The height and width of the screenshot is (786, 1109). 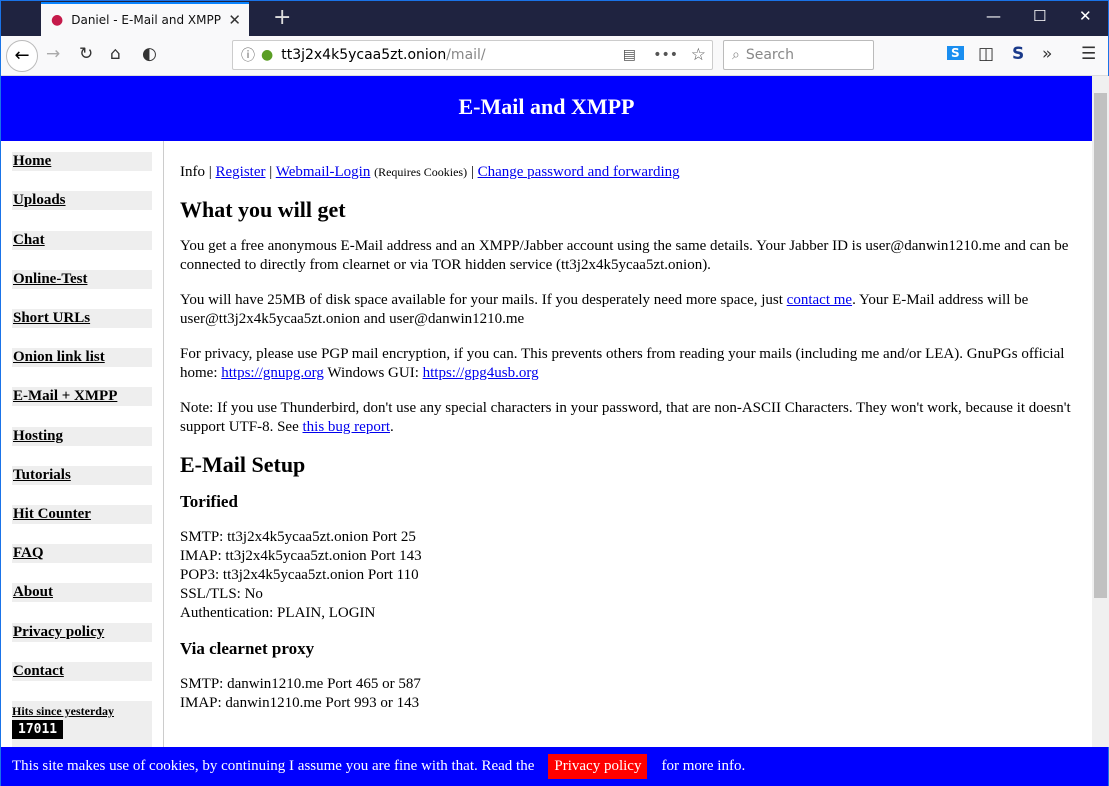 I want to click on more-actions-icon: •••, so click(x=665, y=55).